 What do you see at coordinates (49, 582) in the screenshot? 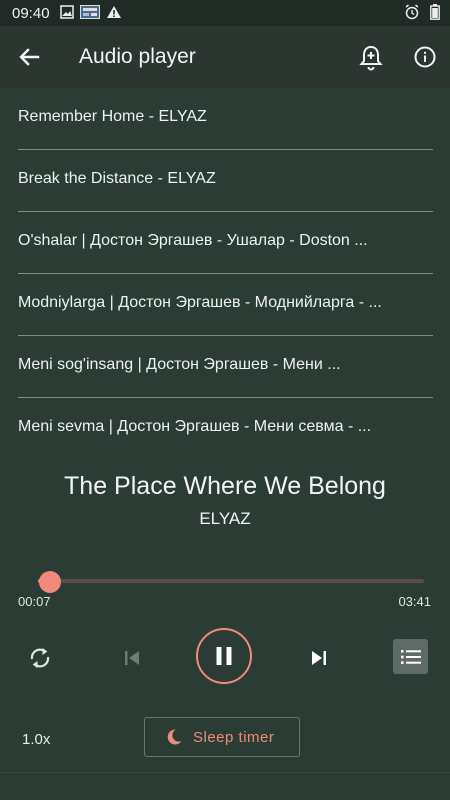
I see `seek-thumb` at bounding box center [49, 582].